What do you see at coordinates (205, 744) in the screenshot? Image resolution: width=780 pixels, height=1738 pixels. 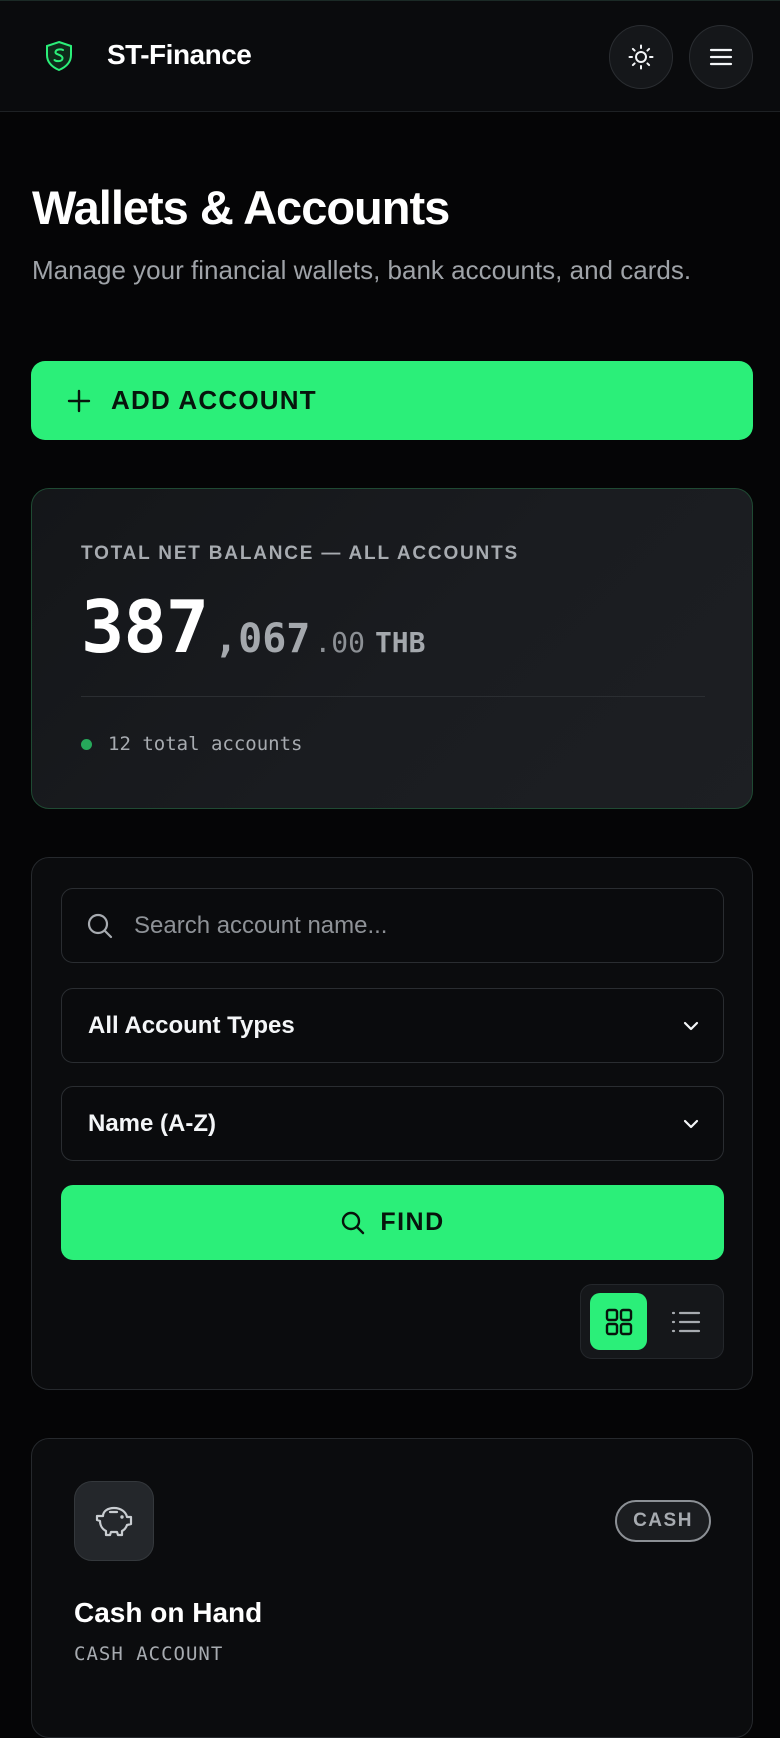 I see `account-count-text: 12 total accounts` at bounding box center [205, 744].